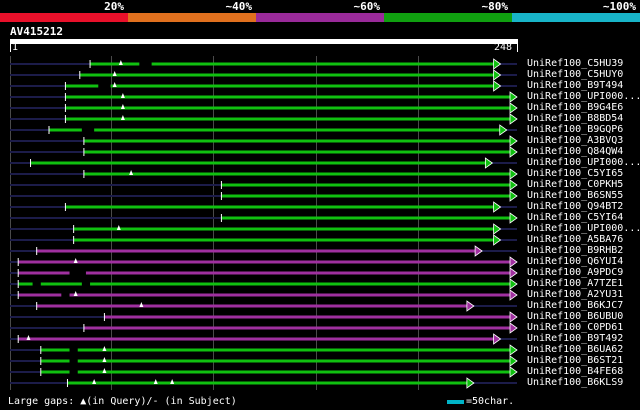 The image size is (640, 410). What do you see at coordinates (575, 173) in the screenshot?
I see `hit-label: UniRef100_C5YI65` at bounding box center [575, 173].